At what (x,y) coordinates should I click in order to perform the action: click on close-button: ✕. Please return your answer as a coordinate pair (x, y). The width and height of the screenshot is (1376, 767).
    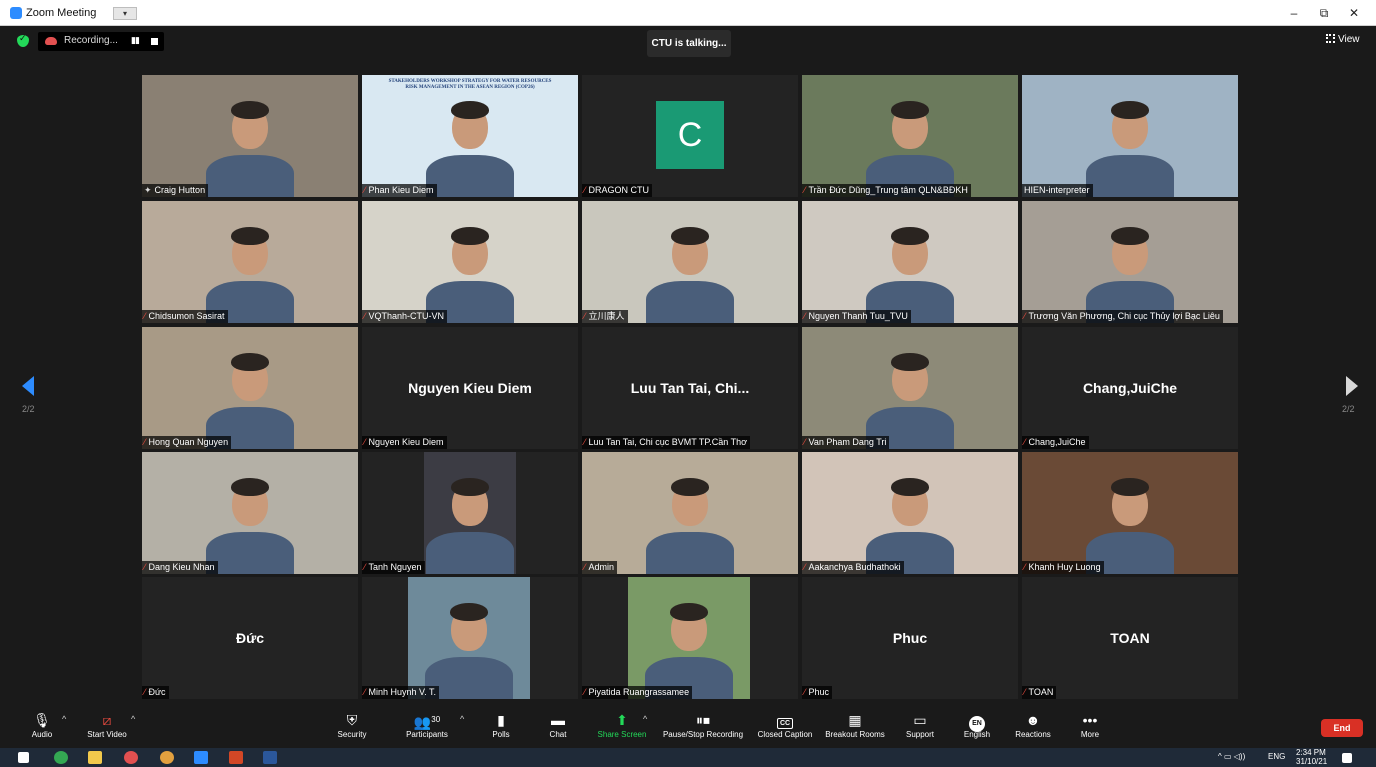
    Looking at the image, I should click on (1354, 13).